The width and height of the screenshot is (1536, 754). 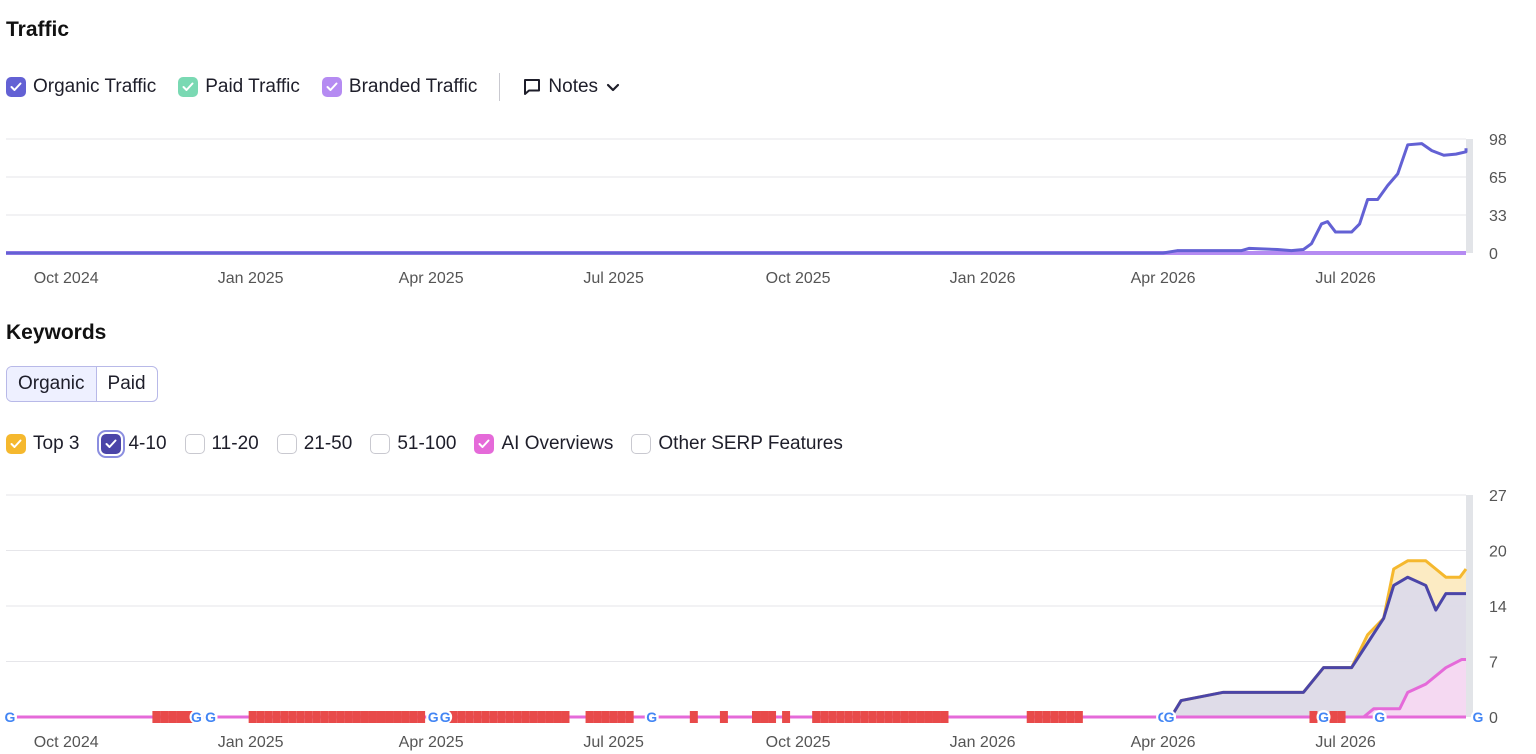 What do you see at coordinates (573, 86) in the screenshot?
I see `notes-label: Notes` at bounding box center [573, 86].